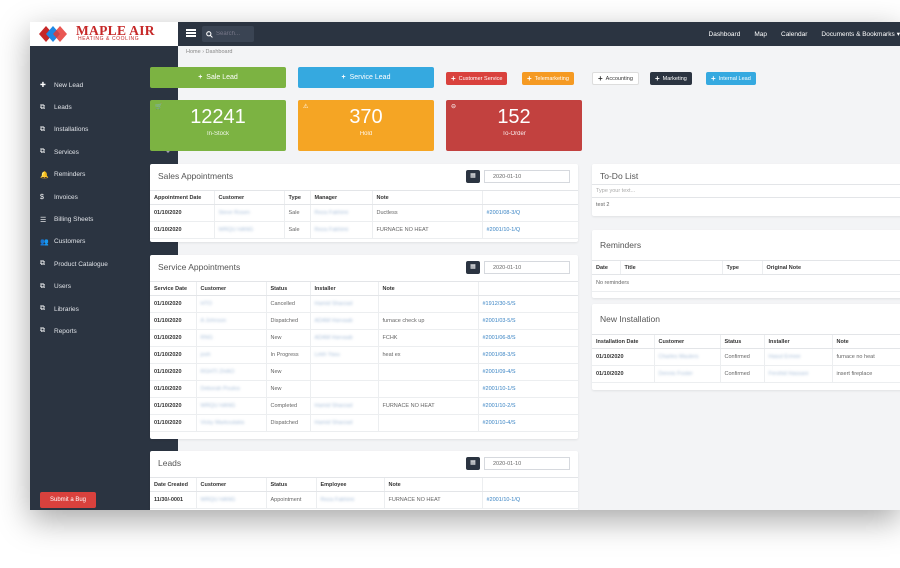  I want to click on table-row: 01/10/2020 RGHTI ZHAO New #2001/09-4/S, so click(364, 372).